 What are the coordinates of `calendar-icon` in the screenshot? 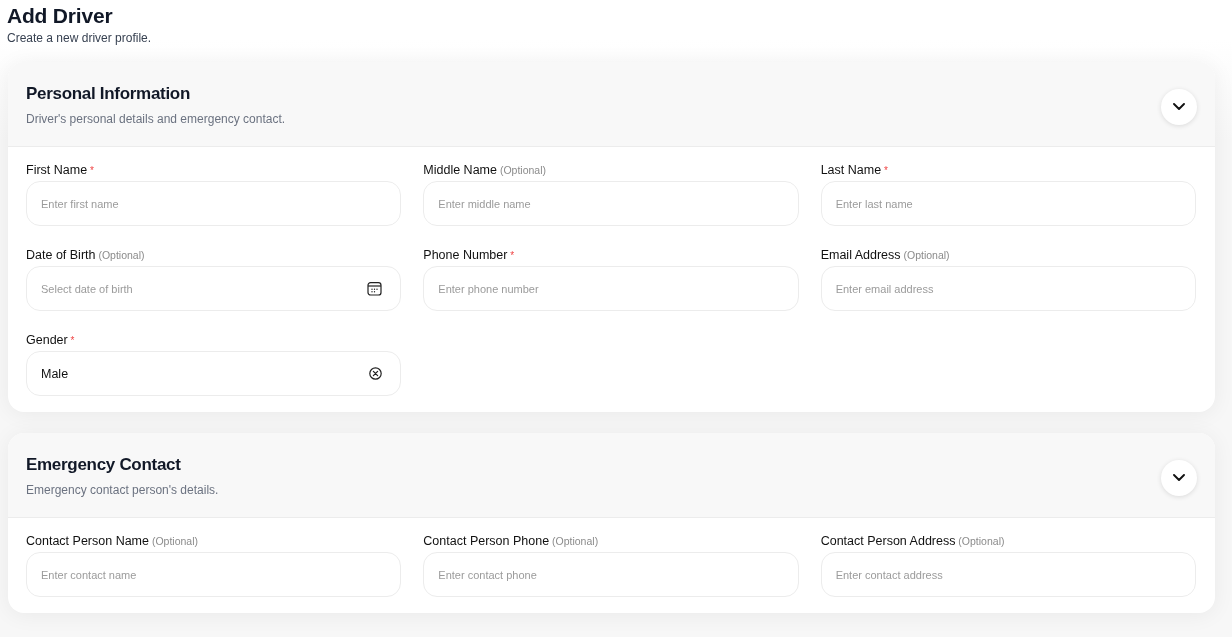 It's located at (375, 288).